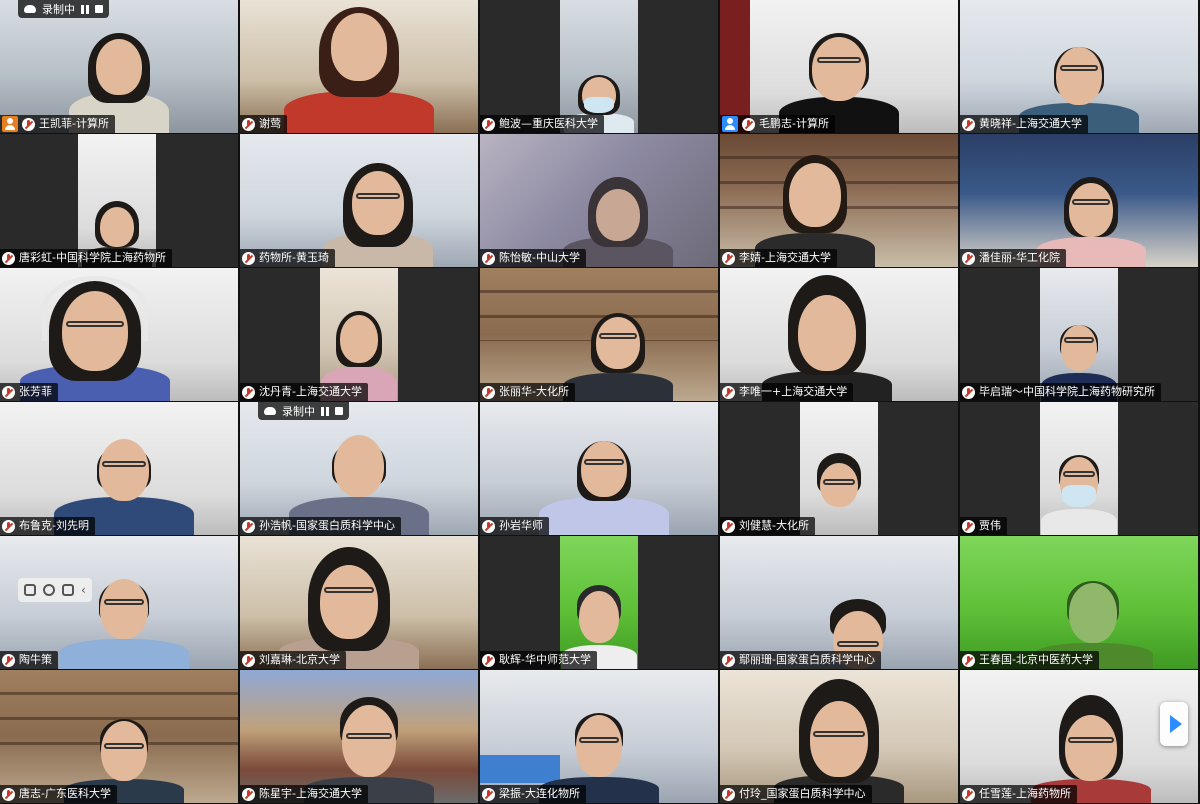 The image size is (1200, 804). Describe the element at coordinates (359, 602) in the screenshot. I see `video-tile: 刘嘉琳-北京大学` at that location.